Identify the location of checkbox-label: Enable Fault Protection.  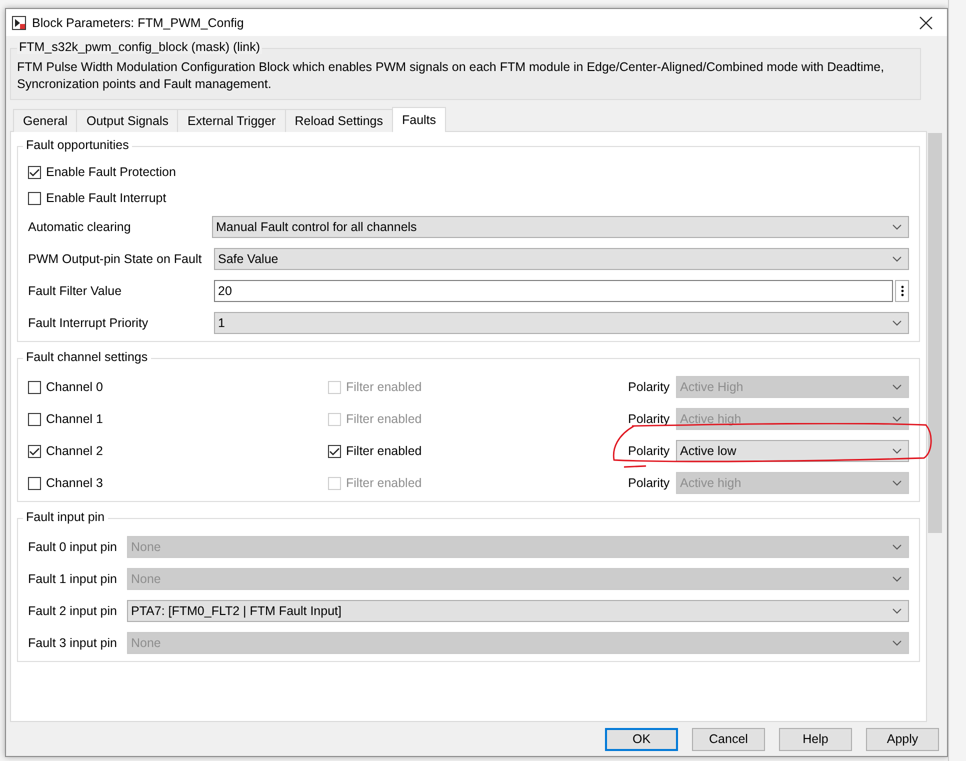
(111, 172).